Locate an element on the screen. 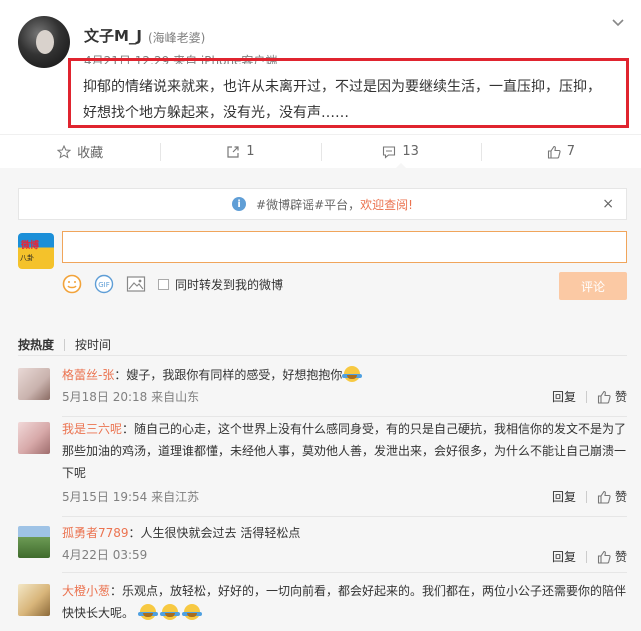 Image resolution: width=641 pixels, height=631 pixels. submit-comment-button: 评论 is located at coordinates (593, 286).